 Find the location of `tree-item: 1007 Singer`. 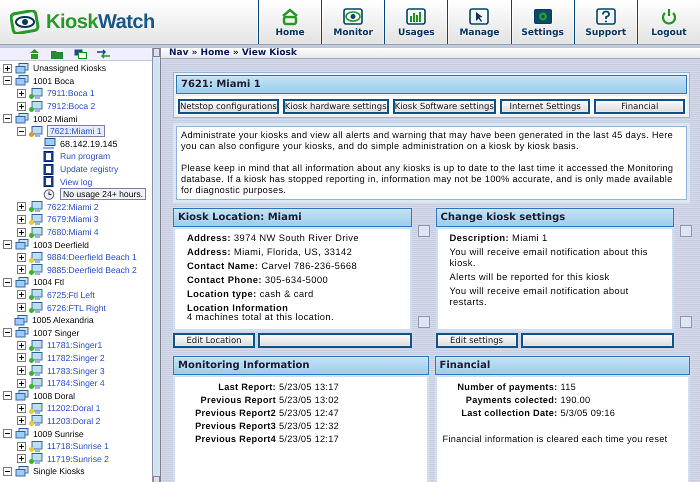

tree-item: 1007 Singer is located at coordinates (56, 333).